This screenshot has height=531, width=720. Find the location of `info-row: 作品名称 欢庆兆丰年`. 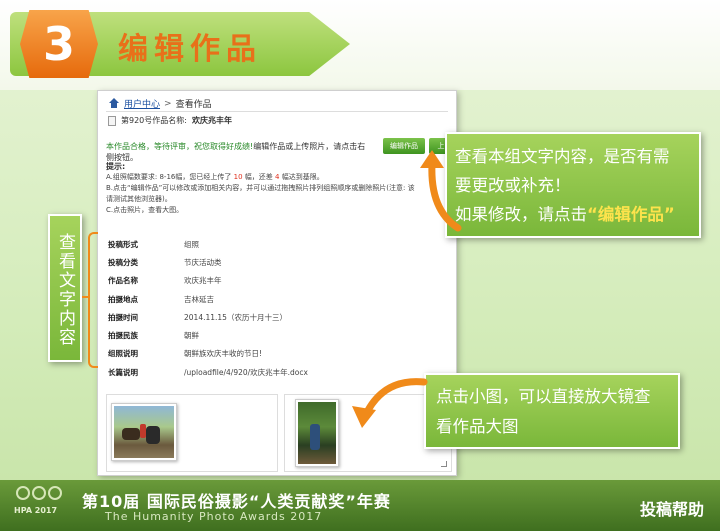

info-row: 作品名称 欢庆兆丰年 is located at coordinates (165, 281).